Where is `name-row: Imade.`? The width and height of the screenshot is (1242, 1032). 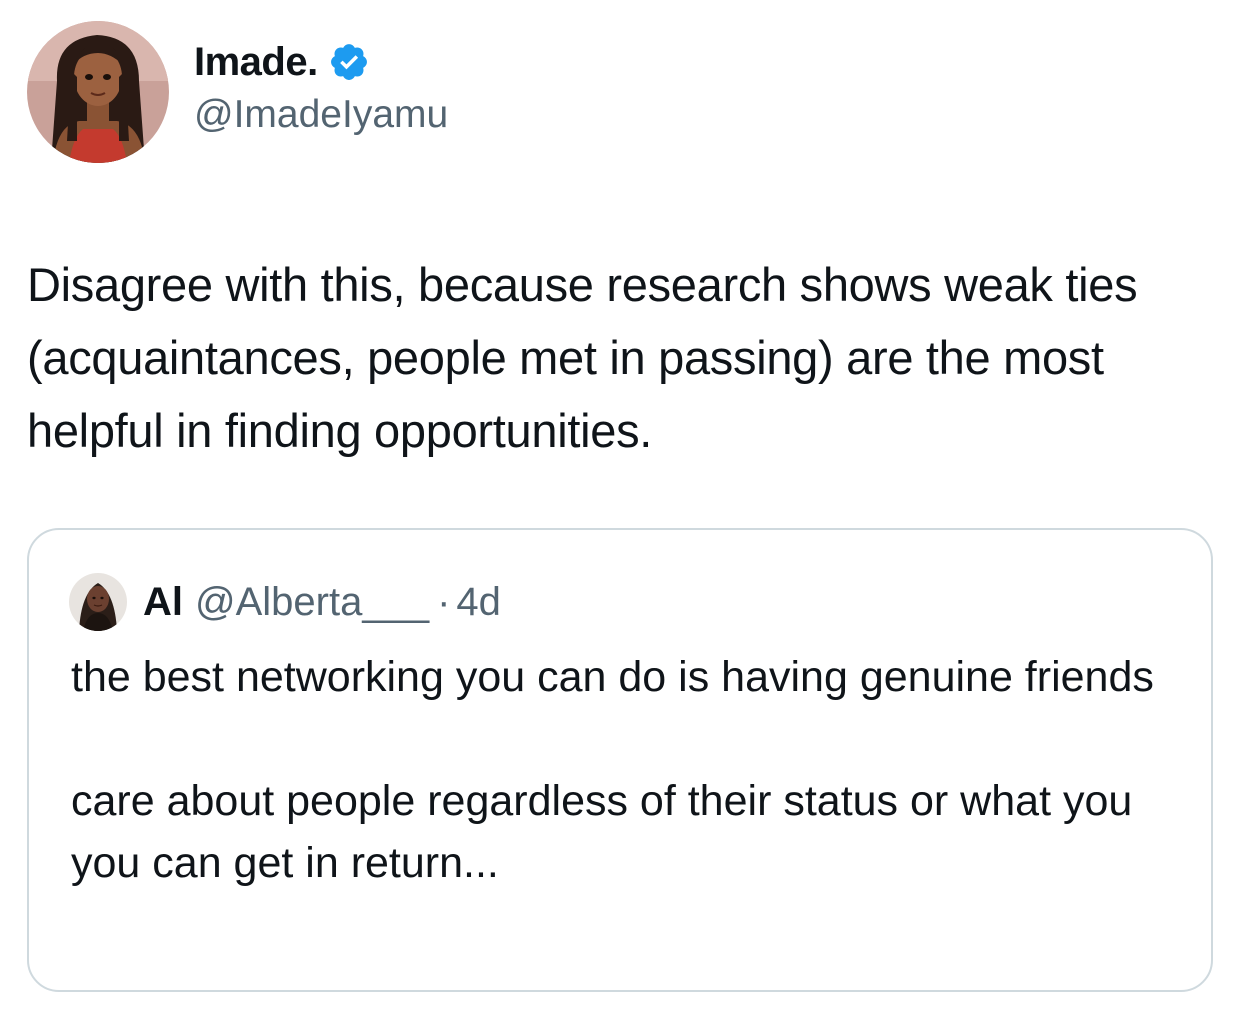
name-row: Imade. is located at coordinates (321, 62).